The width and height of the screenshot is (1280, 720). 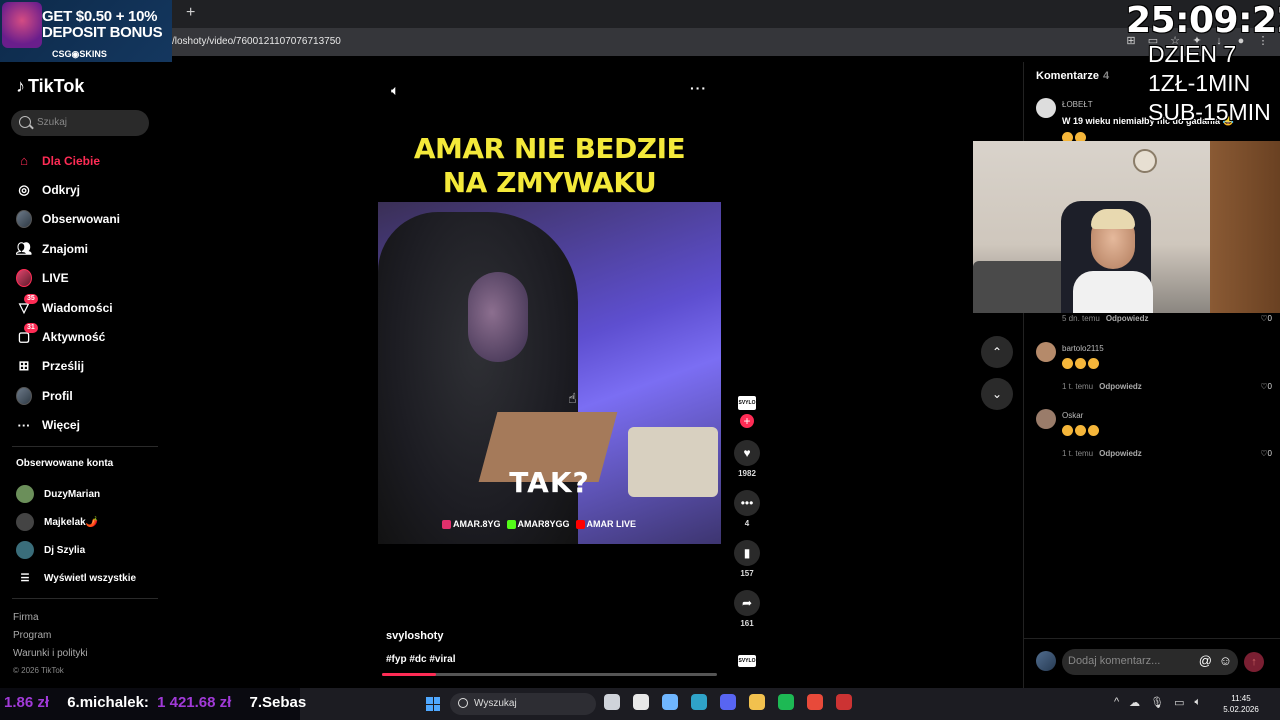 I want to click on sidebar-item-following: Obserwowani, so click(x=82, y=219).